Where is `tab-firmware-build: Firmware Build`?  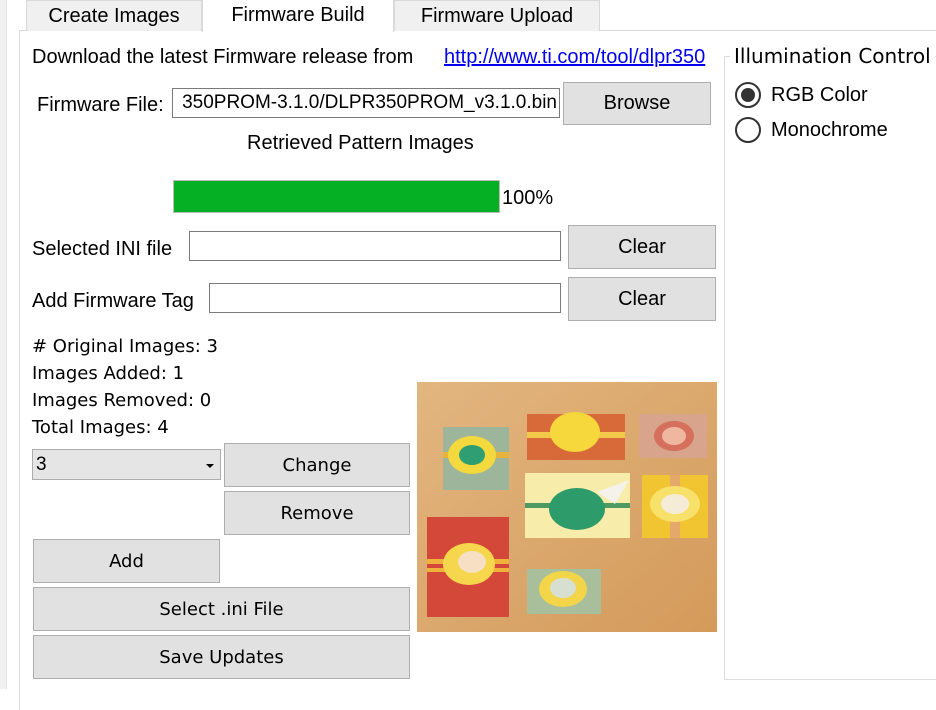
tab-firmware-build: Firmware Build is located at coordinates (298, 16).